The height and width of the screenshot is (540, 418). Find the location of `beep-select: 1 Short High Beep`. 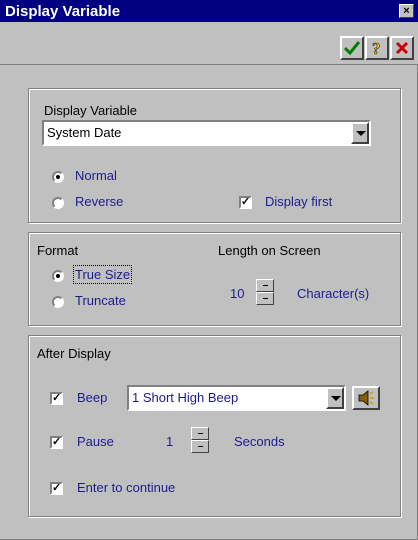

beep-select: 1 Short High Beep is located at coordinates (236, 398).